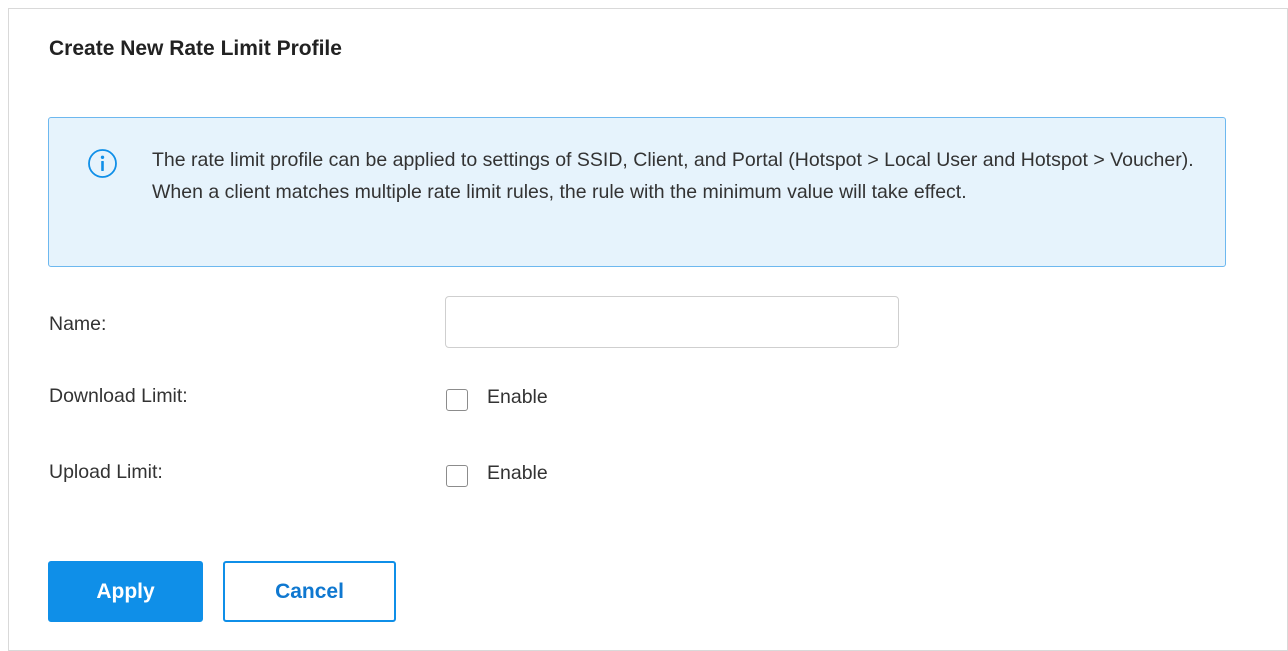  I want to click on upload-limit-enable-label: Enable, so click(517, 473).